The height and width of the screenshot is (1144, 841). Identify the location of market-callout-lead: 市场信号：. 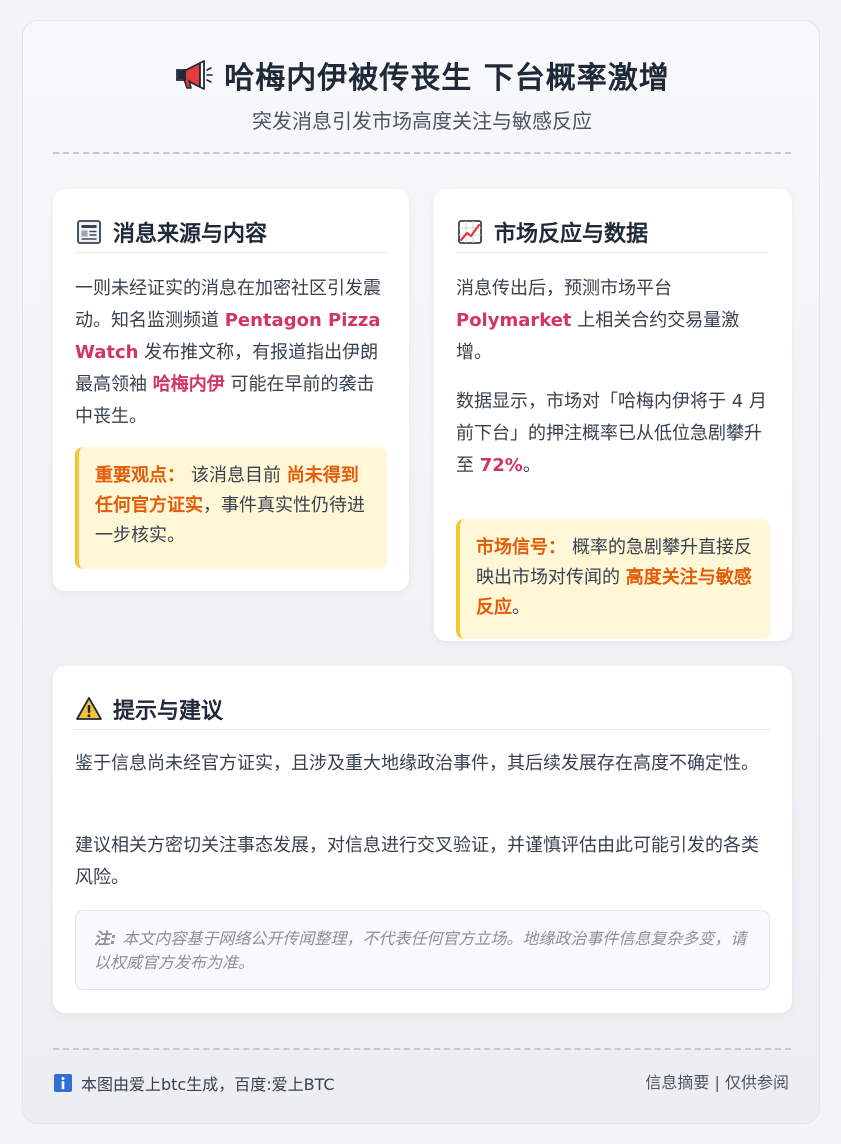
(521, 547).